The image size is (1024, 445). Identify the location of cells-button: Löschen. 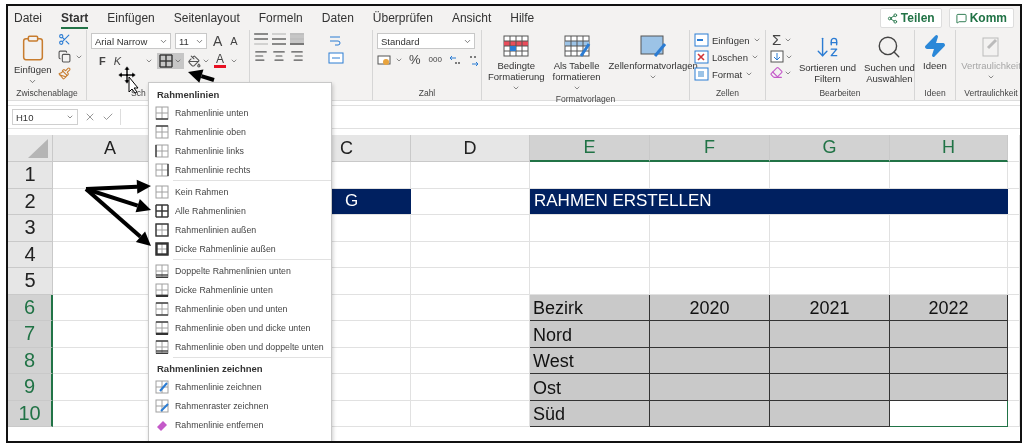
(726, 57).